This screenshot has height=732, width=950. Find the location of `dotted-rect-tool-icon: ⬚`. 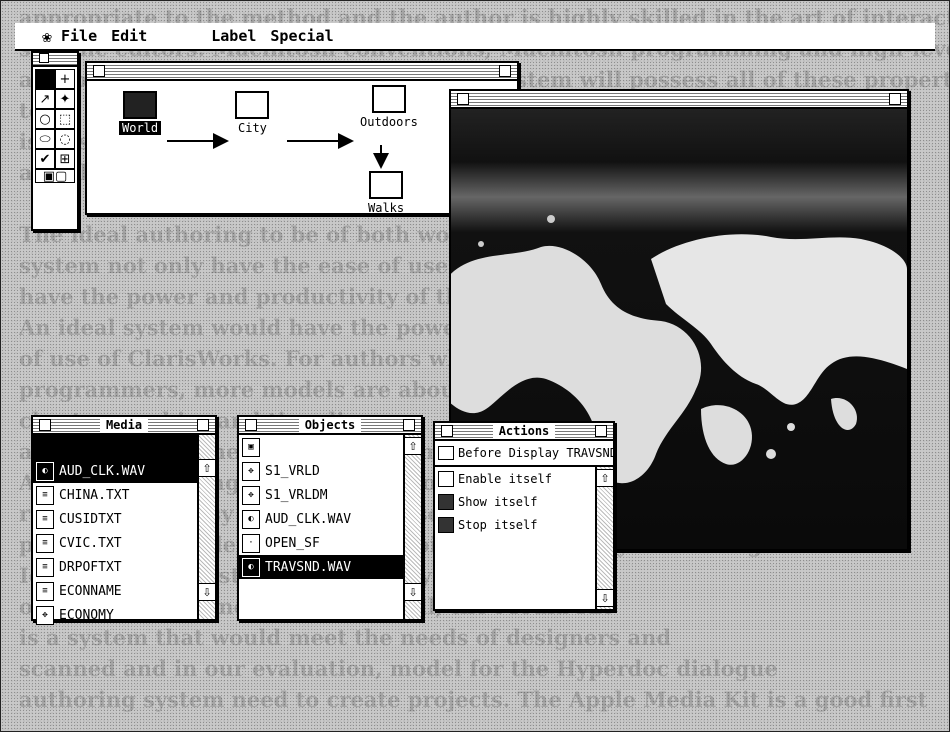

dotted-rect-tool-icon: ⬚ is located at coordinates (65, 119).